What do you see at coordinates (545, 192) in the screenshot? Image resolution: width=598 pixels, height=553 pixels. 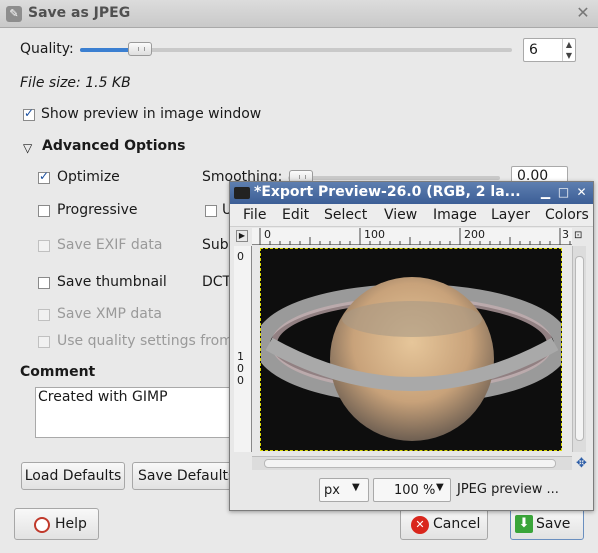 I see `minimize-icon: ▁` at bounding box center [545, 192].